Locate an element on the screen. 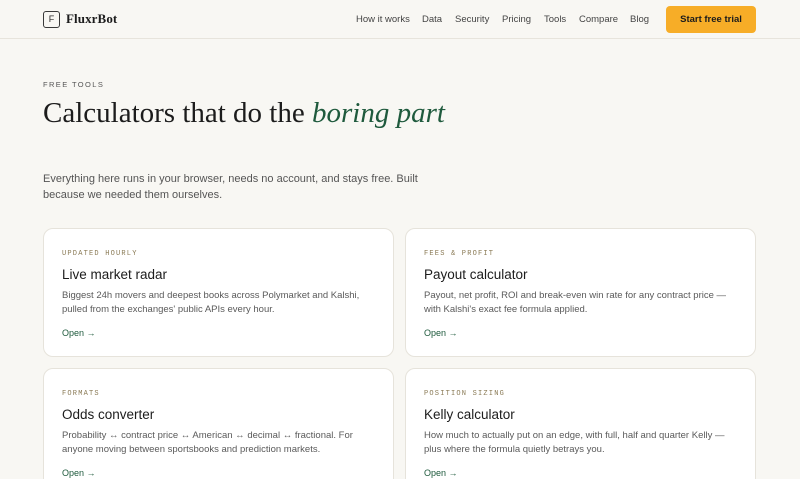  nav-link-pricing: Pricing is located at coordinates (516, 19).